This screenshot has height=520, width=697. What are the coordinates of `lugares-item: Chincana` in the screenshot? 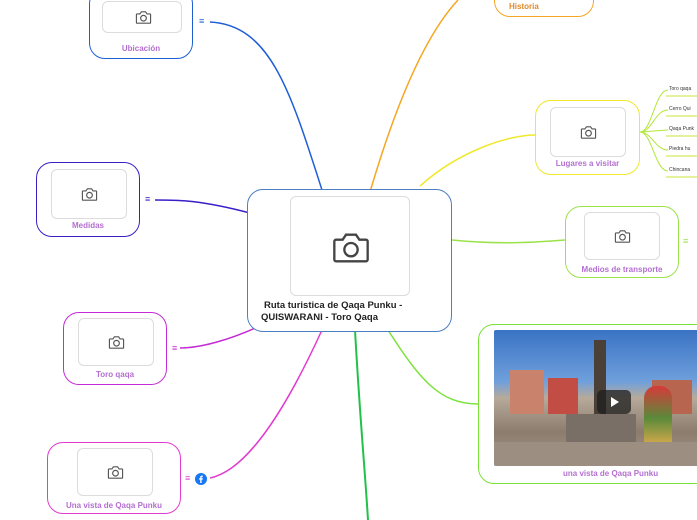 It's located at (679, 170).